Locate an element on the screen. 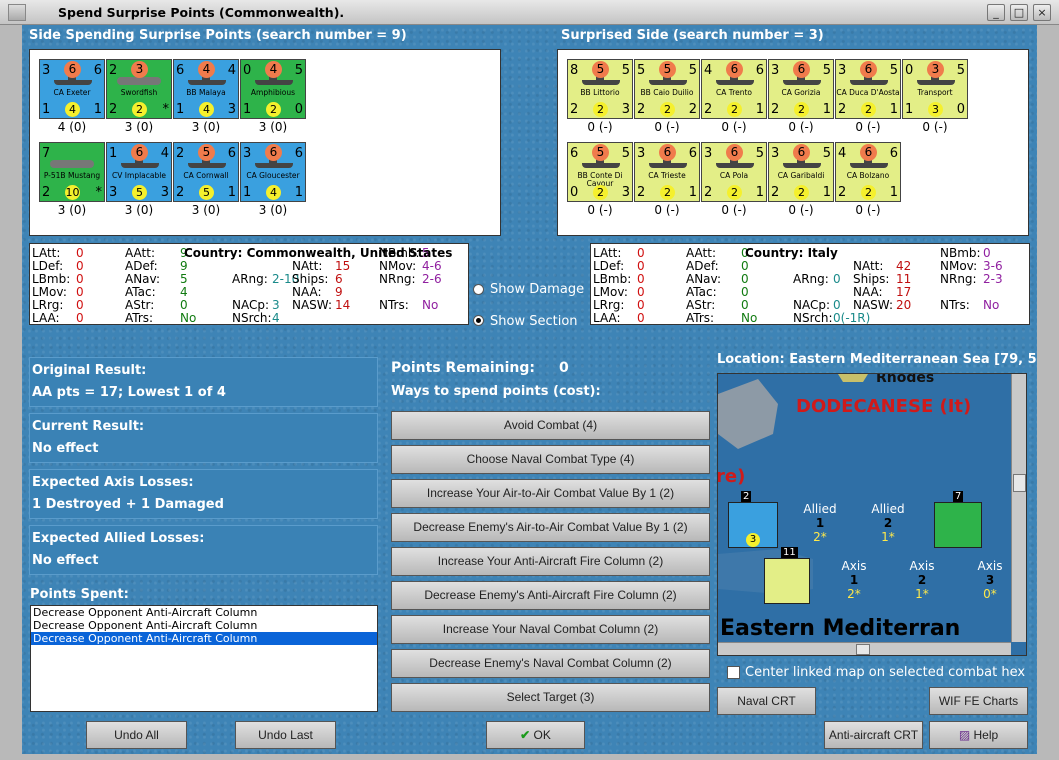 Image resolution: width=1059 pixels, height=760 pixels. map-stack-allied-b: 7 is located at coordinates (958, 519).